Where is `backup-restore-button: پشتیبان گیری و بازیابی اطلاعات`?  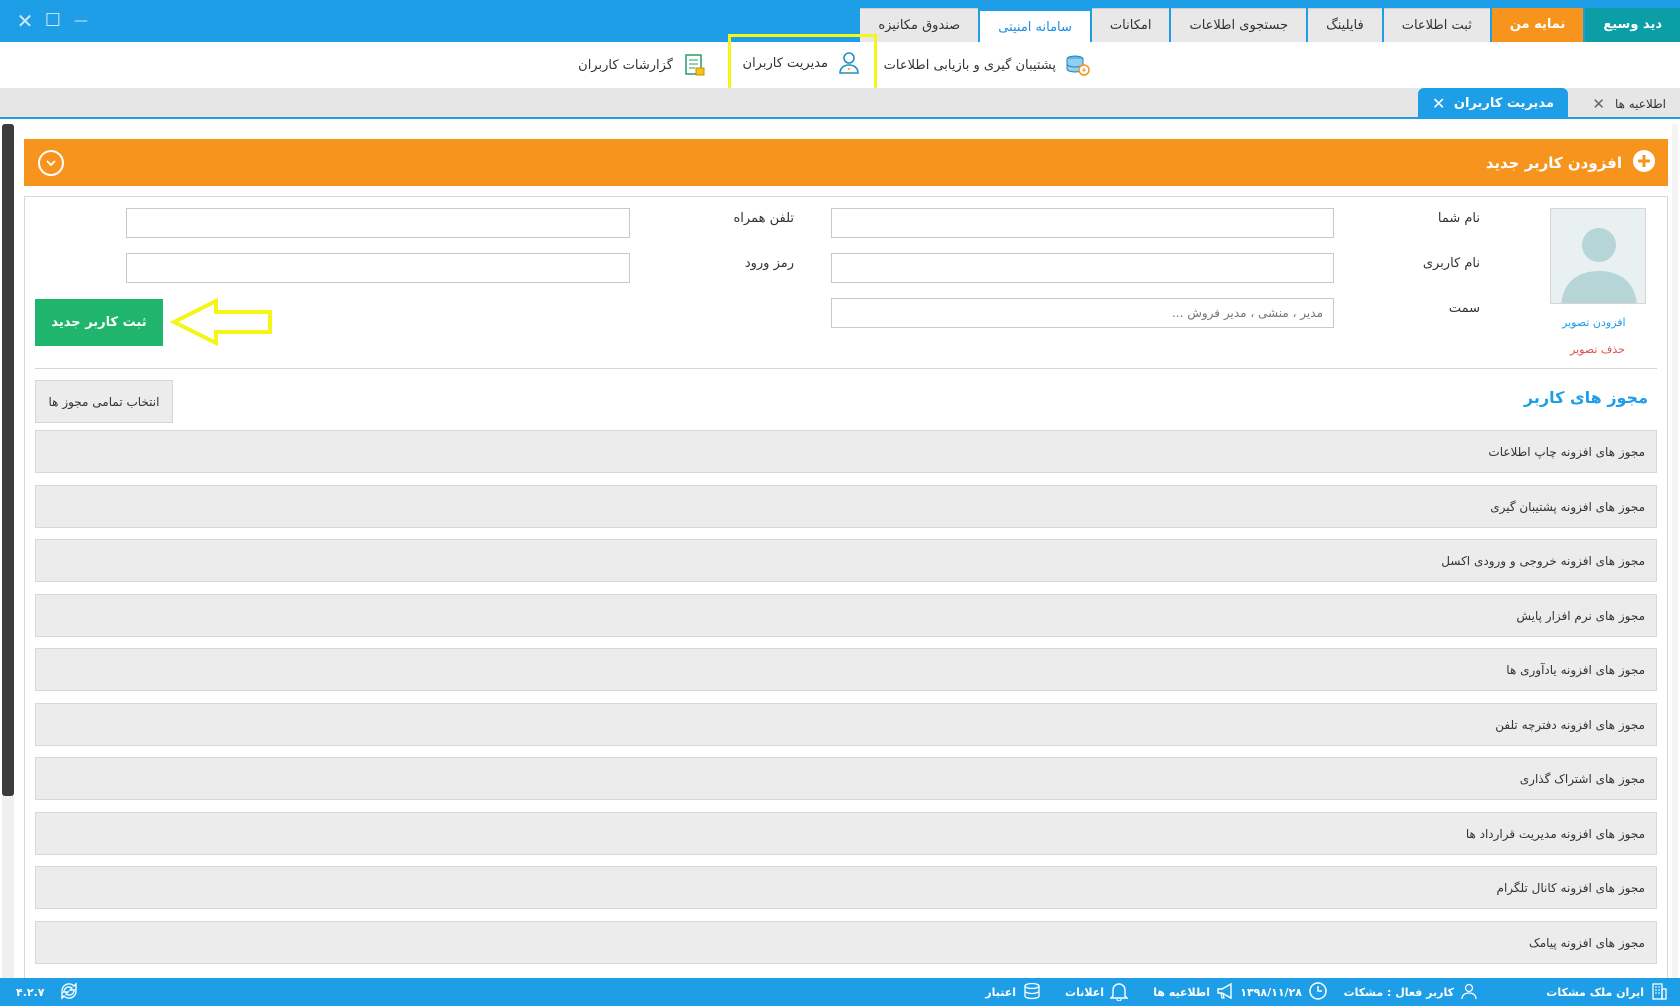
backup-restore-button: پشتیبان گیری و بازیابی اطلاعات is located at coordinates (987, 65).